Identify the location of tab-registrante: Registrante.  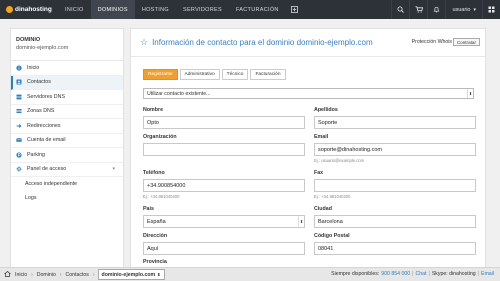
(160, 74).